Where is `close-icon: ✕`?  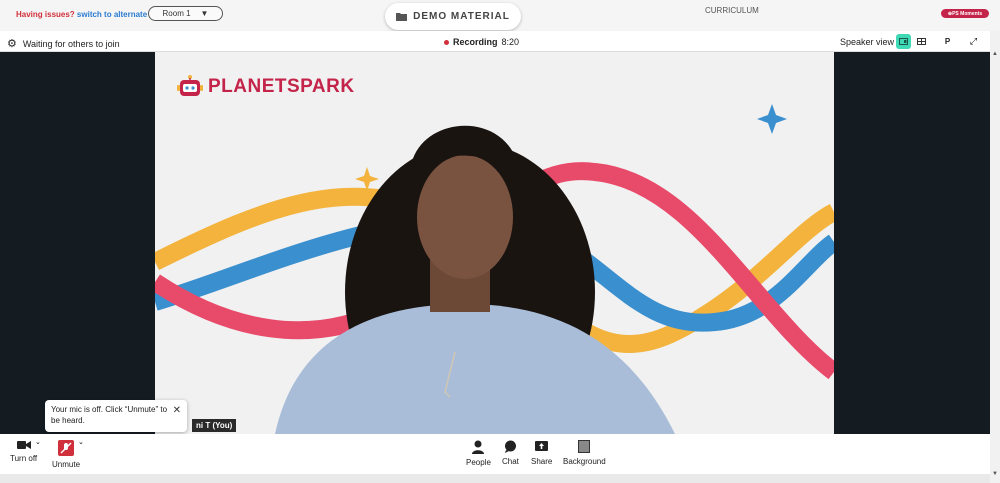 close-icon: ✕ is located at coordinates (177, 411).